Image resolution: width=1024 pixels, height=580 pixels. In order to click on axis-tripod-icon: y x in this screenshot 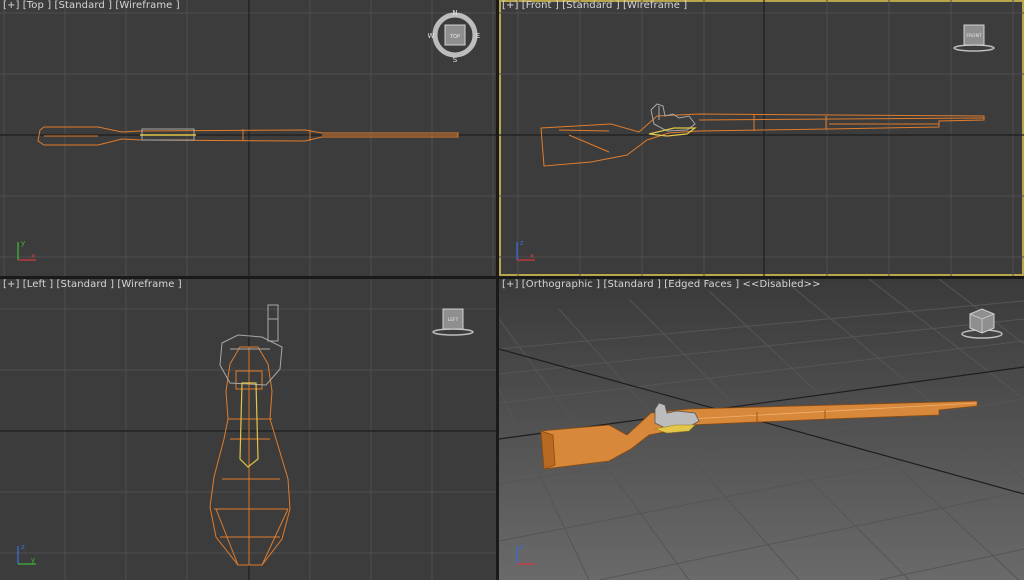, I will do `click(26, 250)`.